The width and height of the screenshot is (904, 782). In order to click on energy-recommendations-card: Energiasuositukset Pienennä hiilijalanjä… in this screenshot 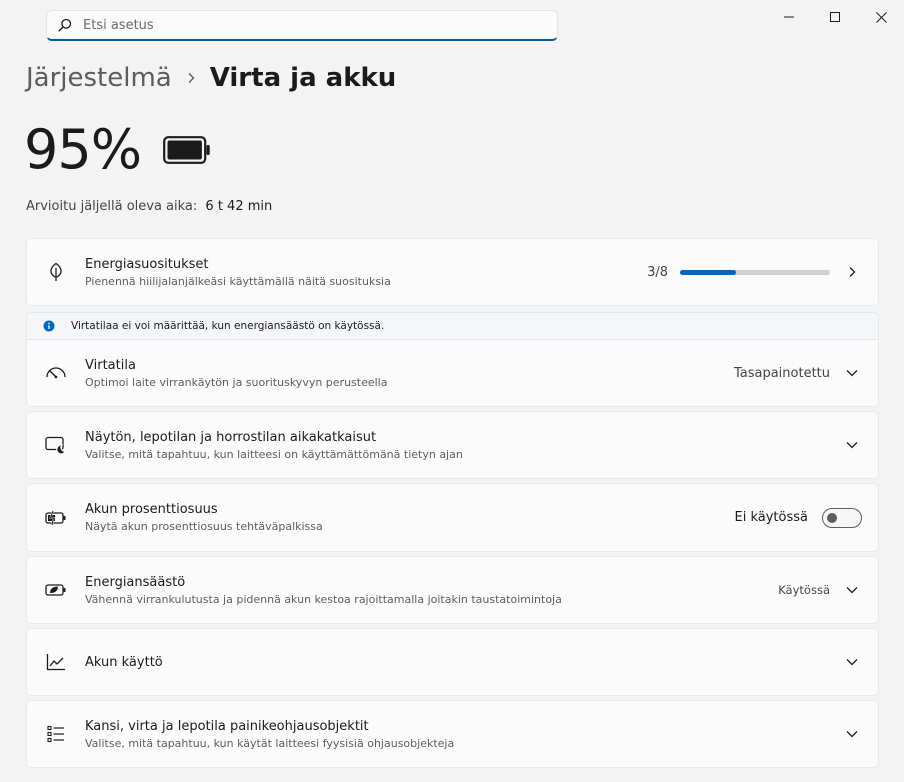, I will do `click(452, 272)`.